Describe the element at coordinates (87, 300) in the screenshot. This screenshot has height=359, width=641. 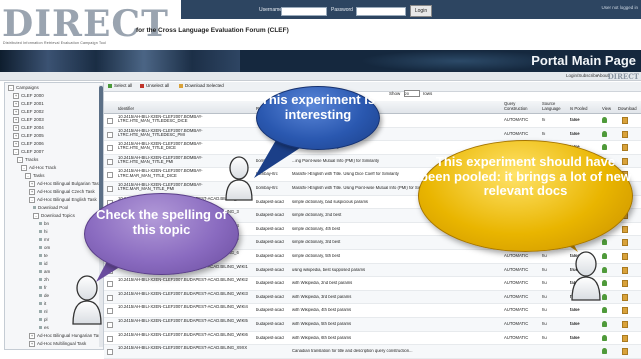
I see `person-figure-purple` at that location.